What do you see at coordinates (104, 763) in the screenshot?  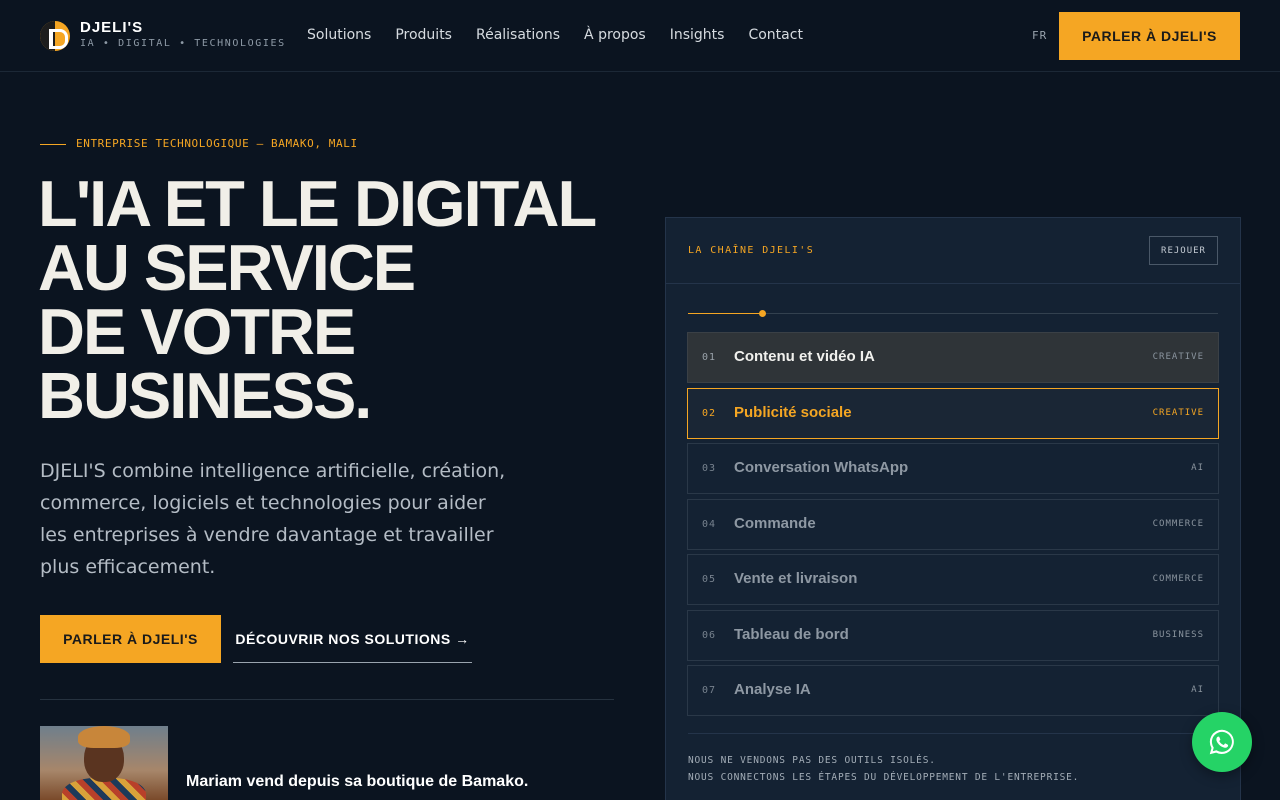 I see `testimonial-photo` at bounding box center [104, 763].